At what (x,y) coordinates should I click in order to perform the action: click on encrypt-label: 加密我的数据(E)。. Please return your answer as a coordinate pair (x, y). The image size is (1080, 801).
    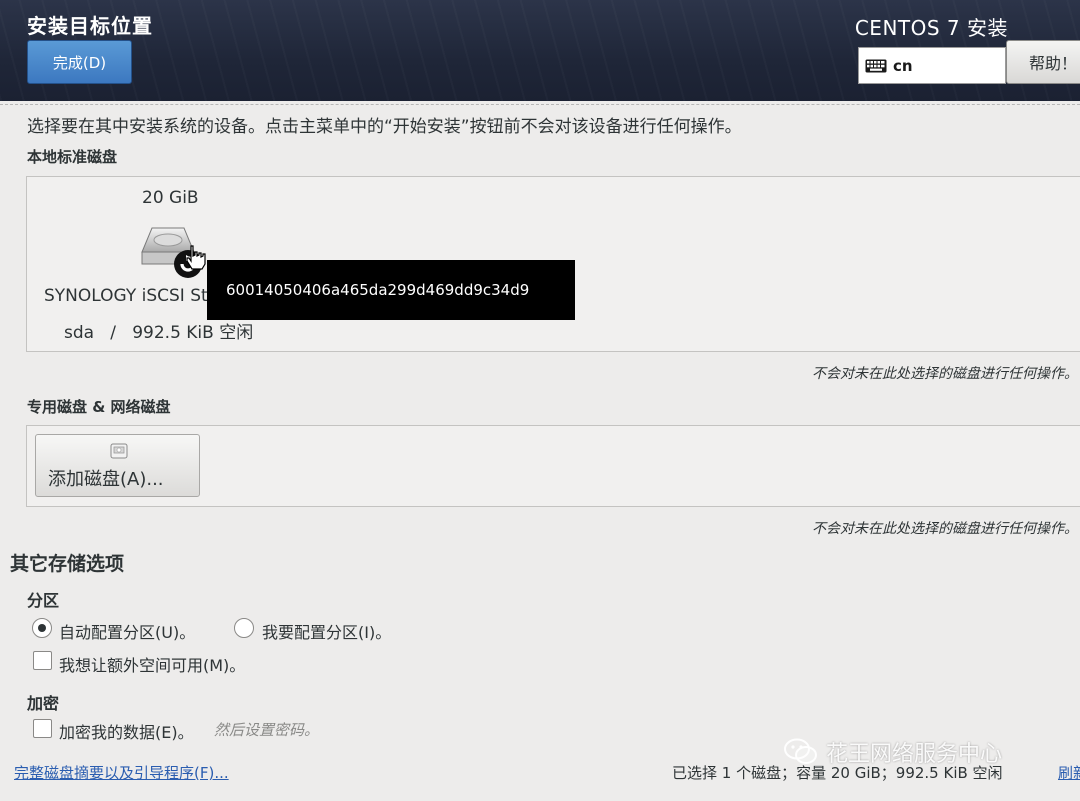
    Looking at the image, I should click on (126, 731).